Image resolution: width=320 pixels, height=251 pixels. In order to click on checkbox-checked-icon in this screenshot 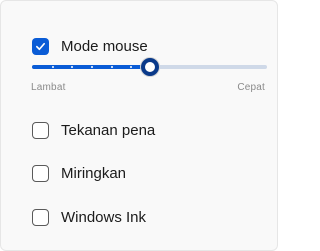, I will do `click(40, 46)`.